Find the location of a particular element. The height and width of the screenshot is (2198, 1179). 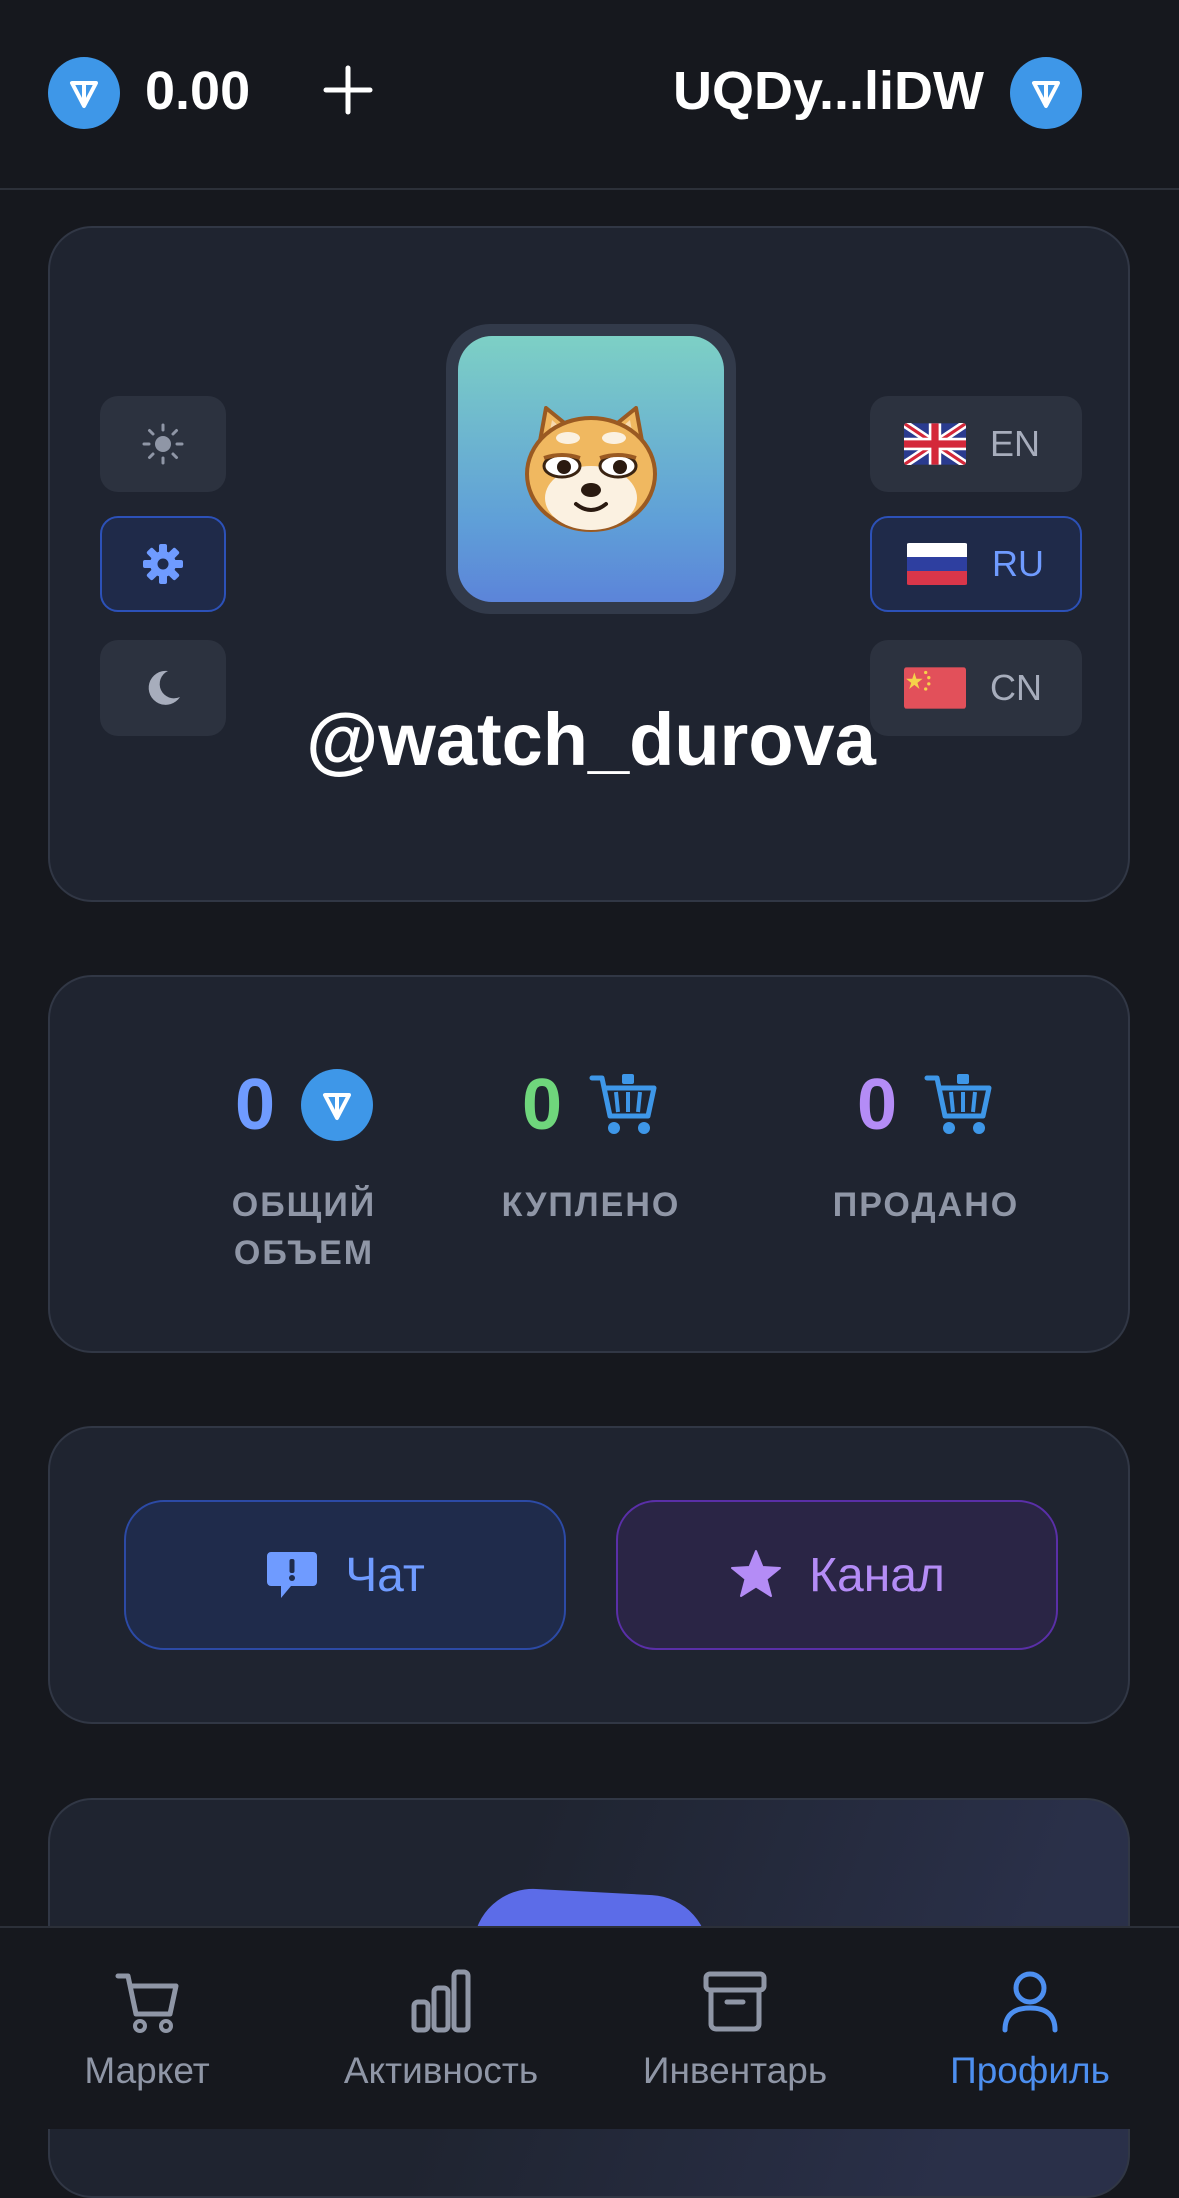

stat-bought-value: 0 is located at coordinates (542, 1105).